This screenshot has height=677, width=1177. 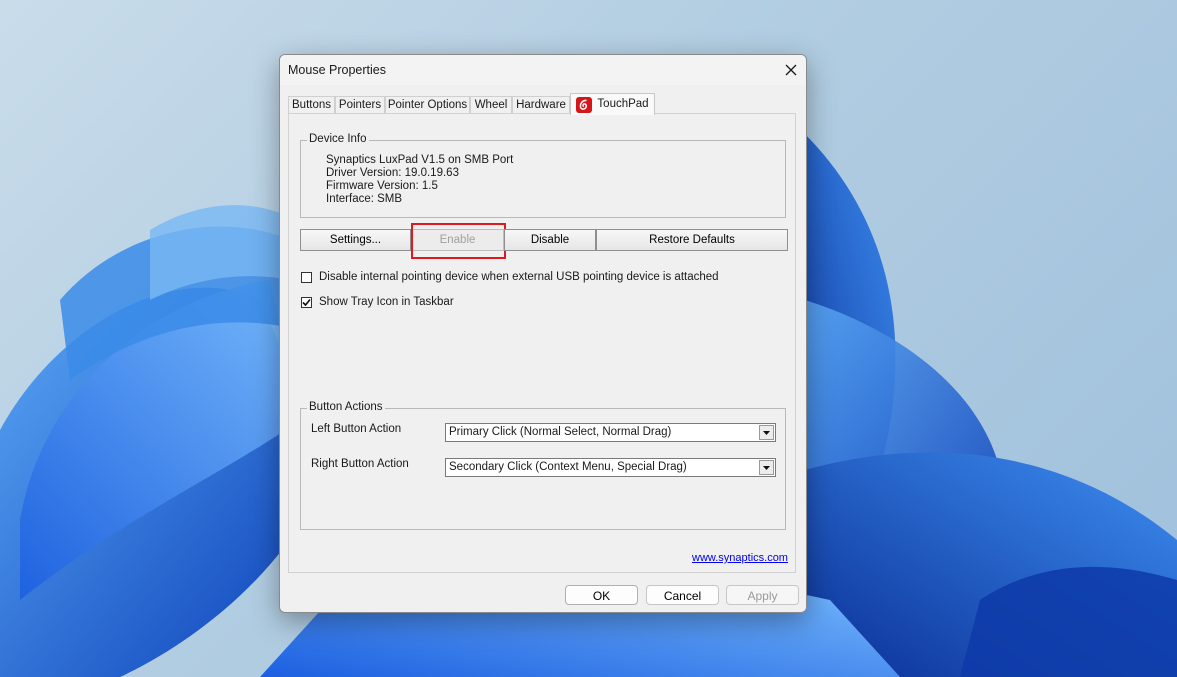 I want to click on tab-label: Pointer Options, so click(x=427, y=105).